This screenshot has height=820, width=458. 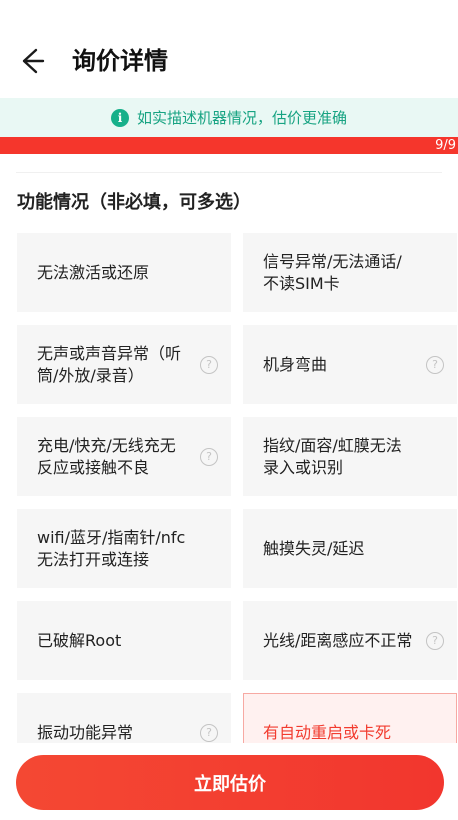 I want to click on option-card: wifi/蓝牙/指南针/nfc无法打开或连接, so click(x=124, y=548).